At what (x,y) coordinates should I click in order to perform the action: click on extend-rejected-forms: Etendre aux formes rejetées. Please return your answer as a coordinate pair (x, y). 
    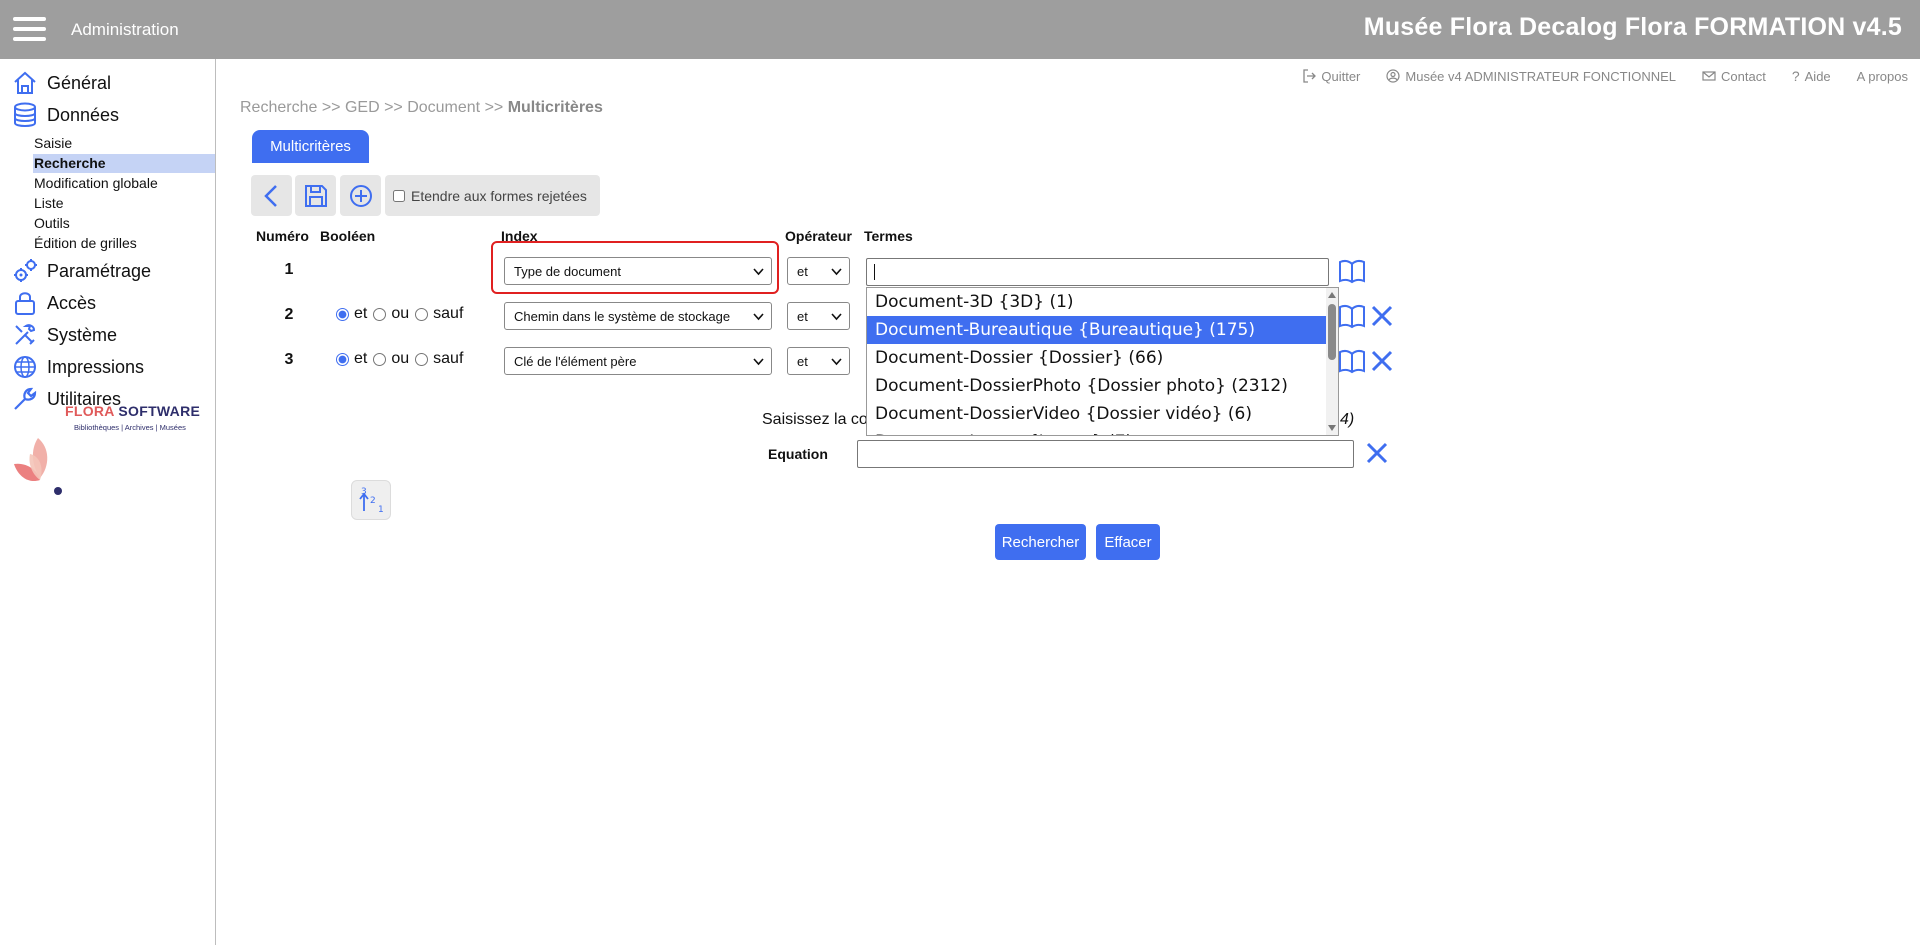
    Looking at the image, I should click on (492, 195).